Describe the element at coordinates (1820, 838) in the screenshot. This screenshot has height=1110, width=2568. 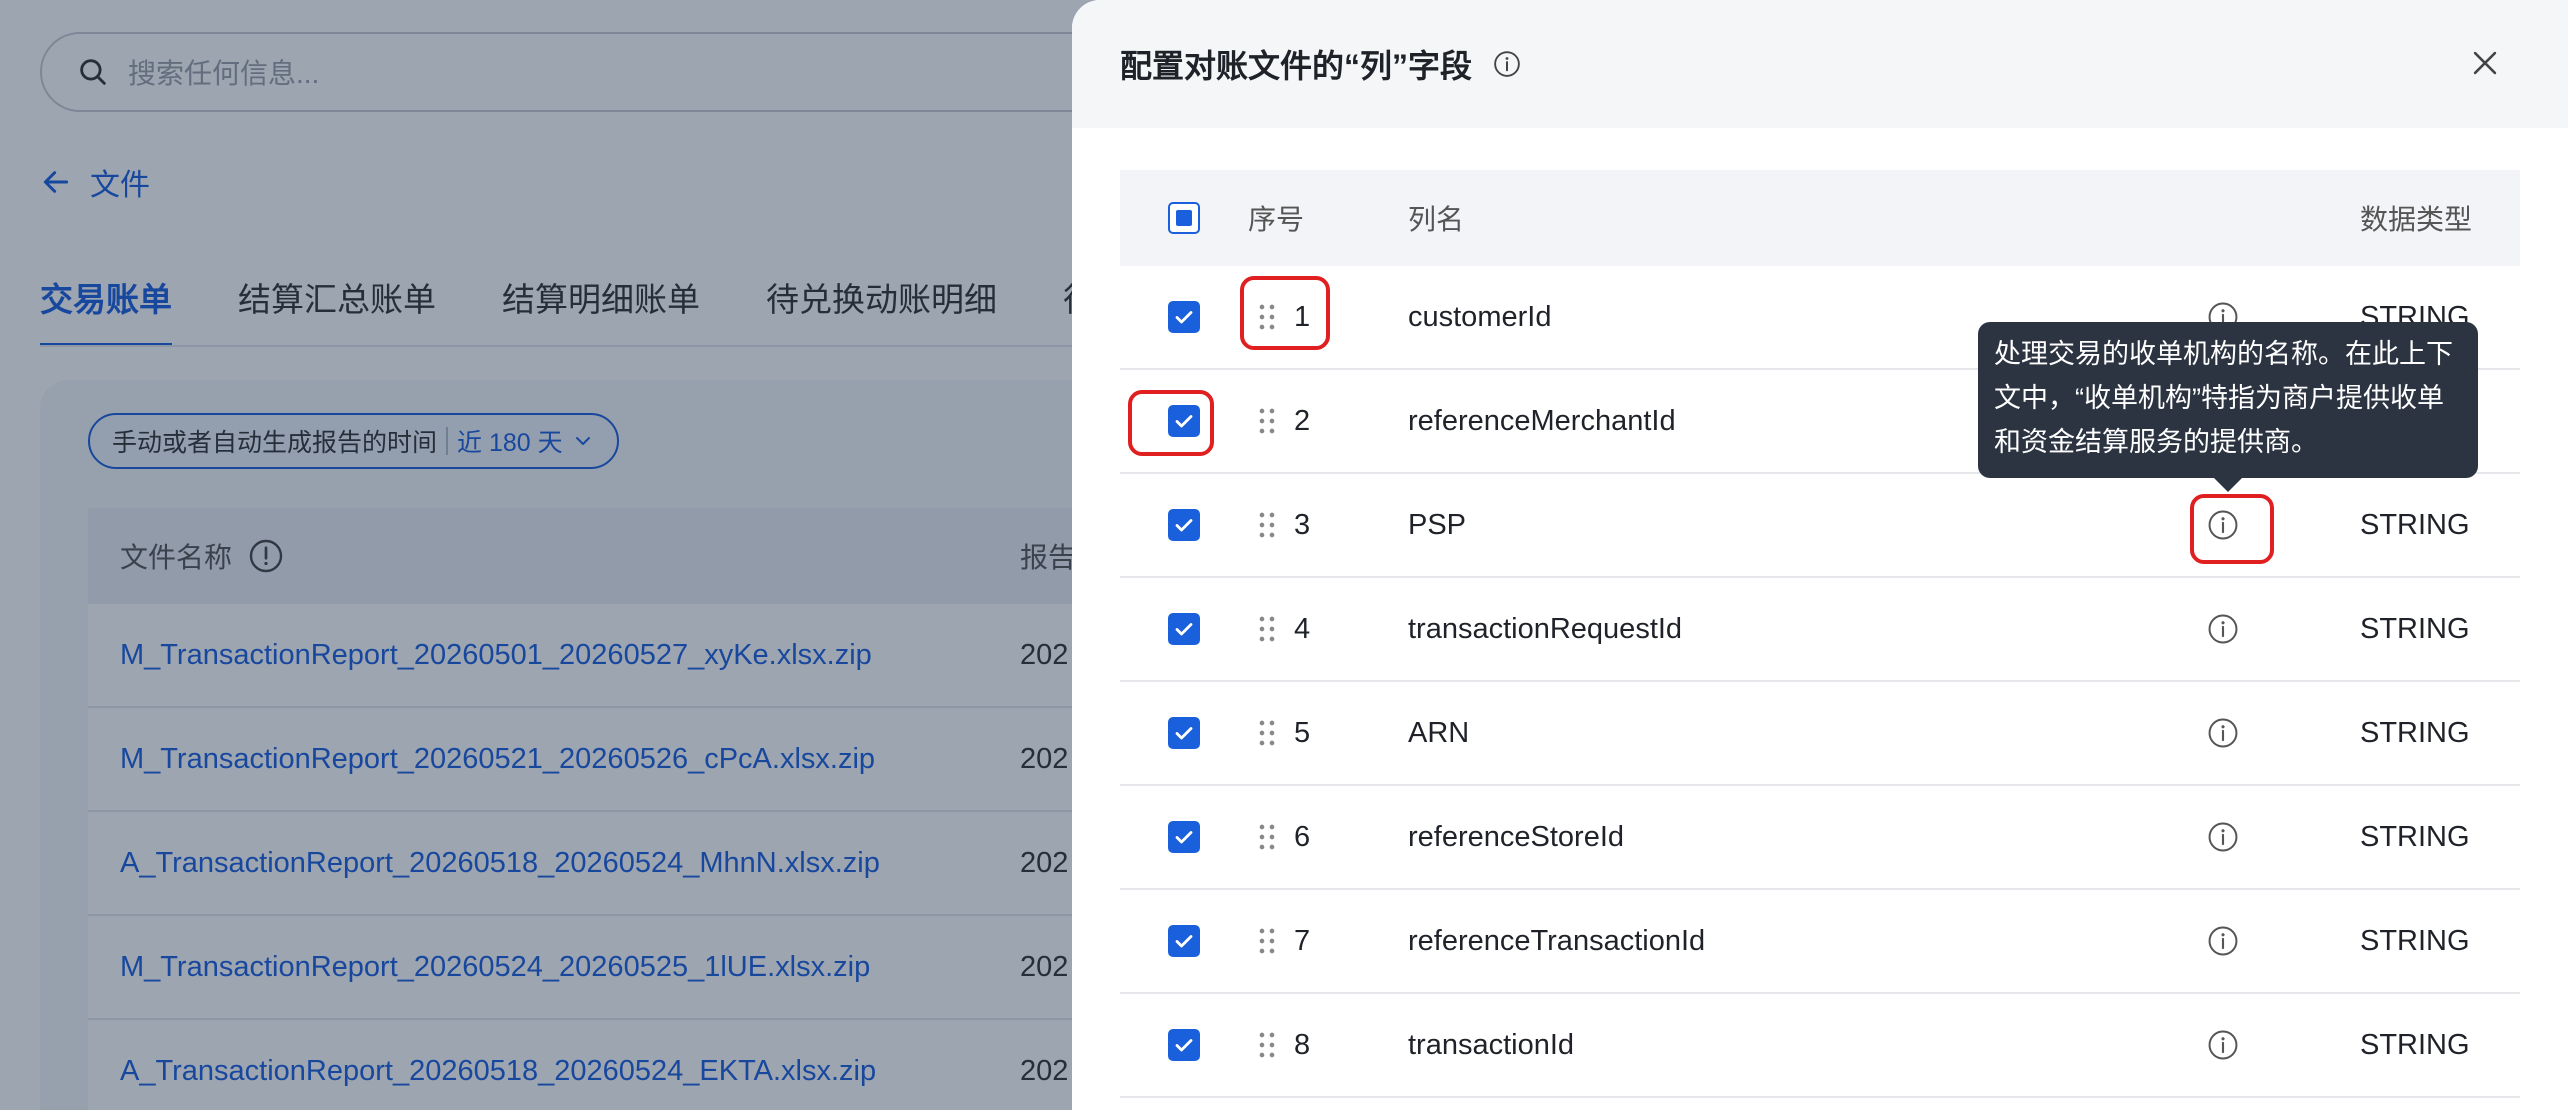
I see `column-row: 6 referenceStoreId STRING` at that location.